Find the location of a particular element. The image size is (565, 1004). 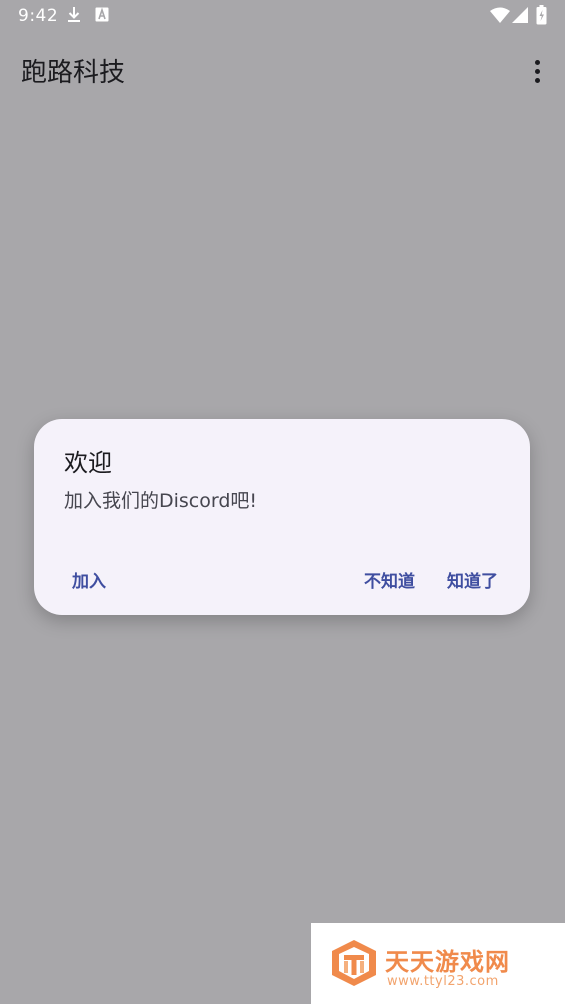

status-bar: 9:42 is located at coordinates (282, 17).